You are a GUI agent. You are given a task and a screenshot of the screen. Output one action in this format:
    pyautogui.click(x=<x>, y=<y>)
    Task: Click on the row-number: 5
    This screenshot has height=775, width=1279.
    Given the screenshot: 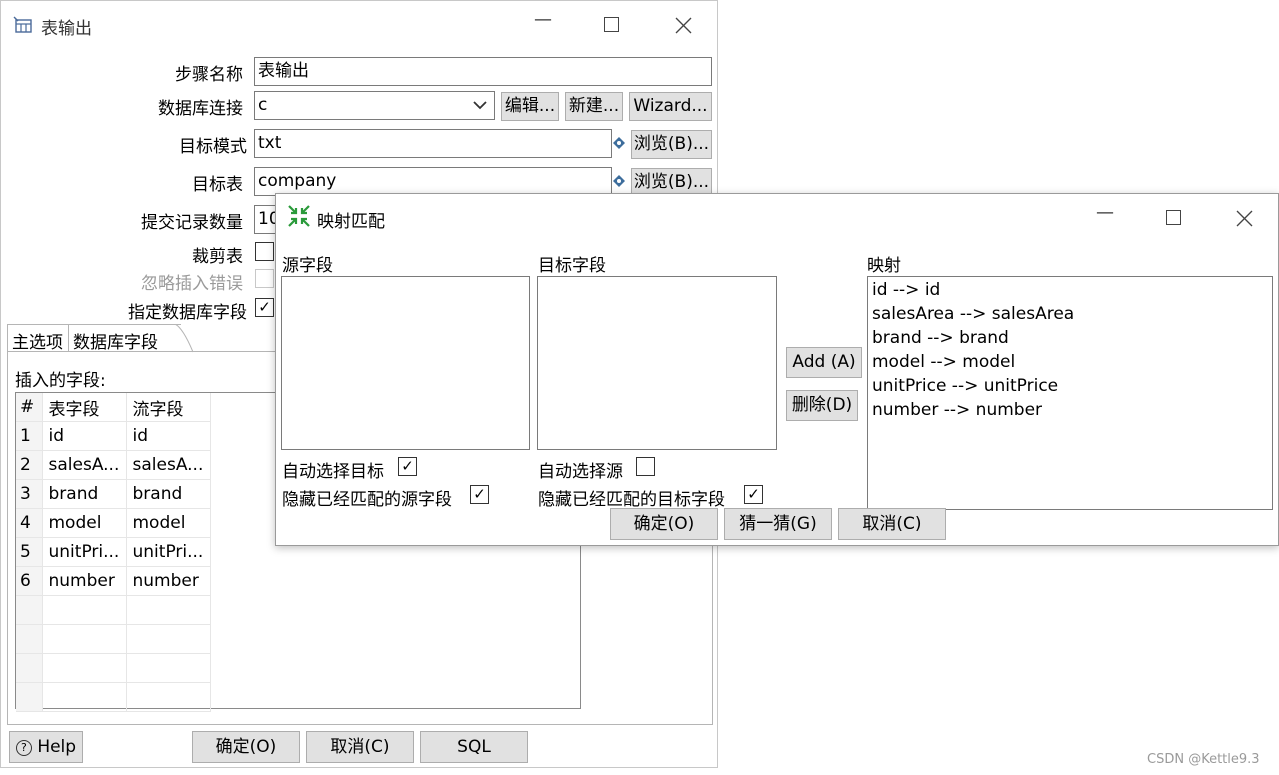 What is the action you would take?
    pyautogui.click(x=29, y=552)
    